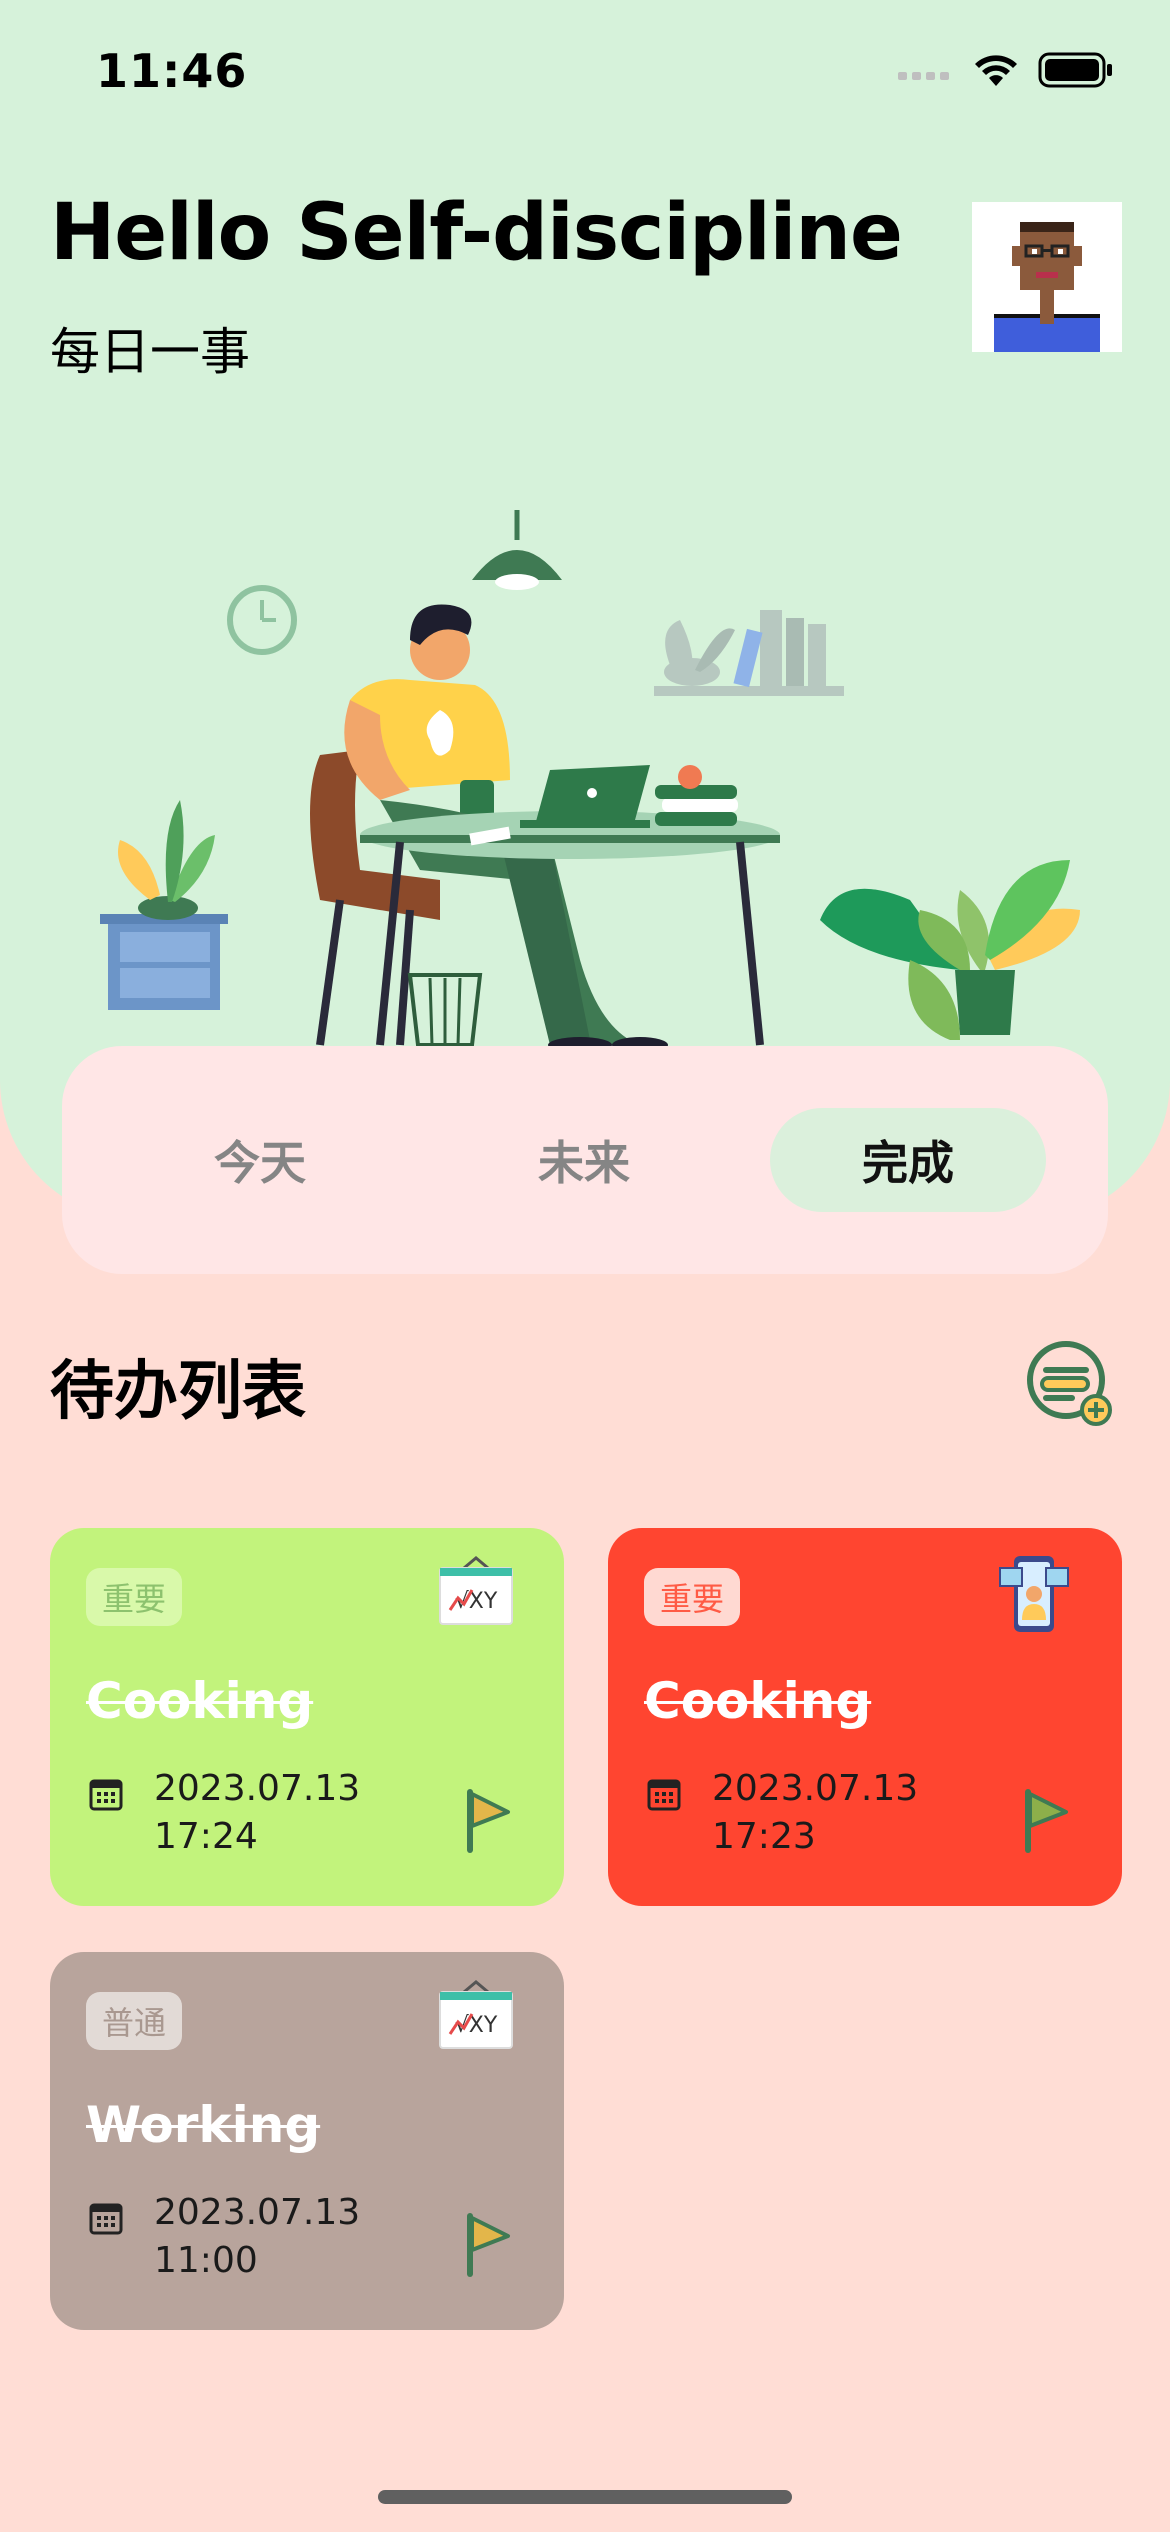  I want to click on section-title: 待办列表, so click(178, 1392).